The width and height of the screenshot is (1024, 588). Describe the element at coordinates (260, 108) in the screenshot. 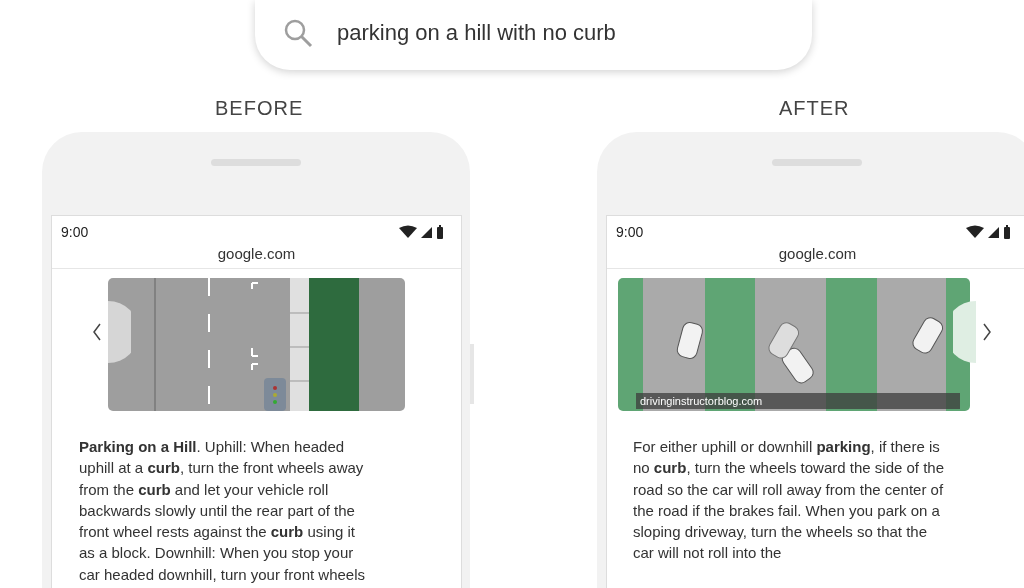

I see `panel-heading: BEFORE` at that location.